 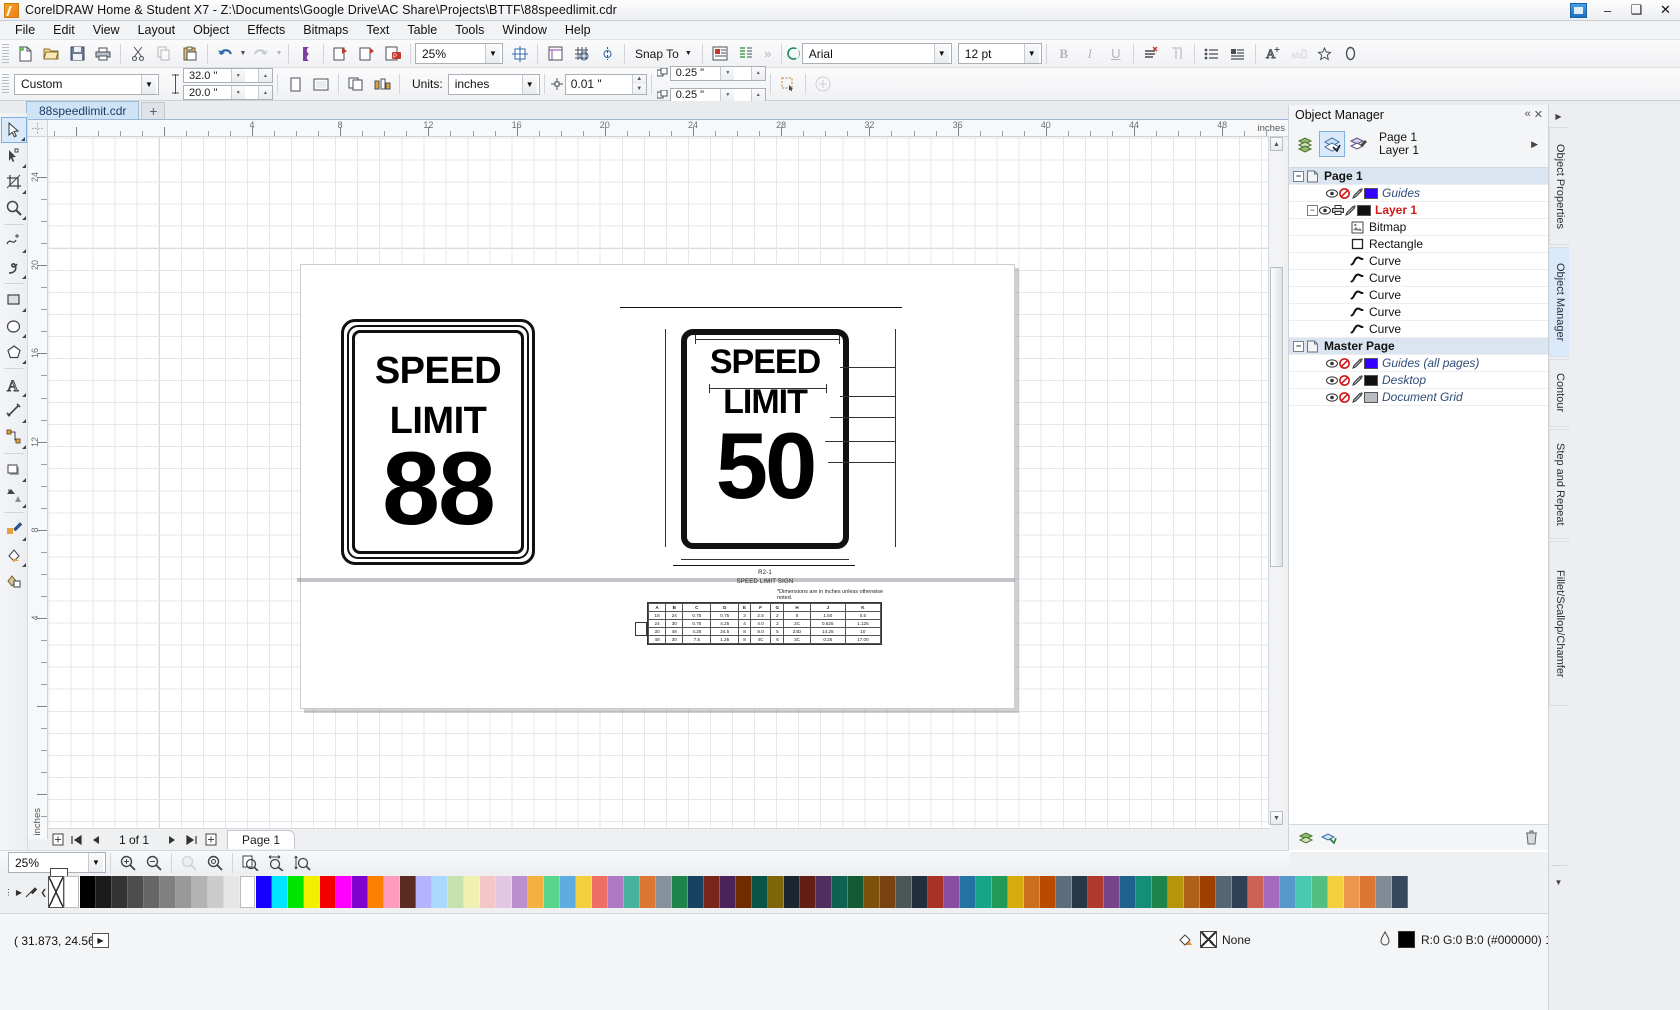 I want to click on export-to-pdf-icon: P, so click(x=393, y=54).